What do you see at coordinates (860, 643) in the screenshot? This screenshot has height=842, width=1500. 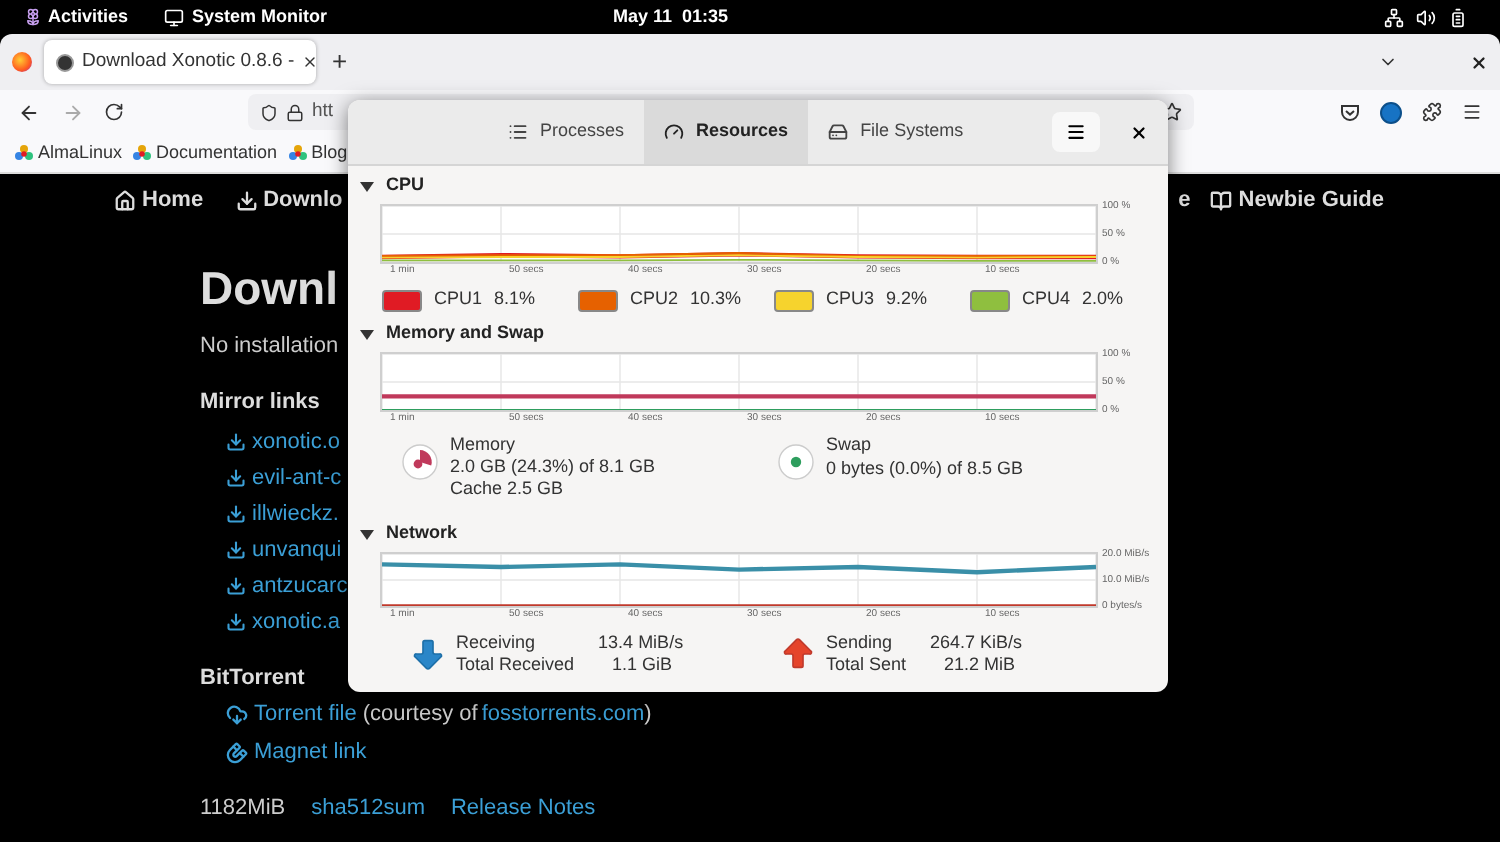 I see `sending-label: Sending` at bounding box center [860, 643].